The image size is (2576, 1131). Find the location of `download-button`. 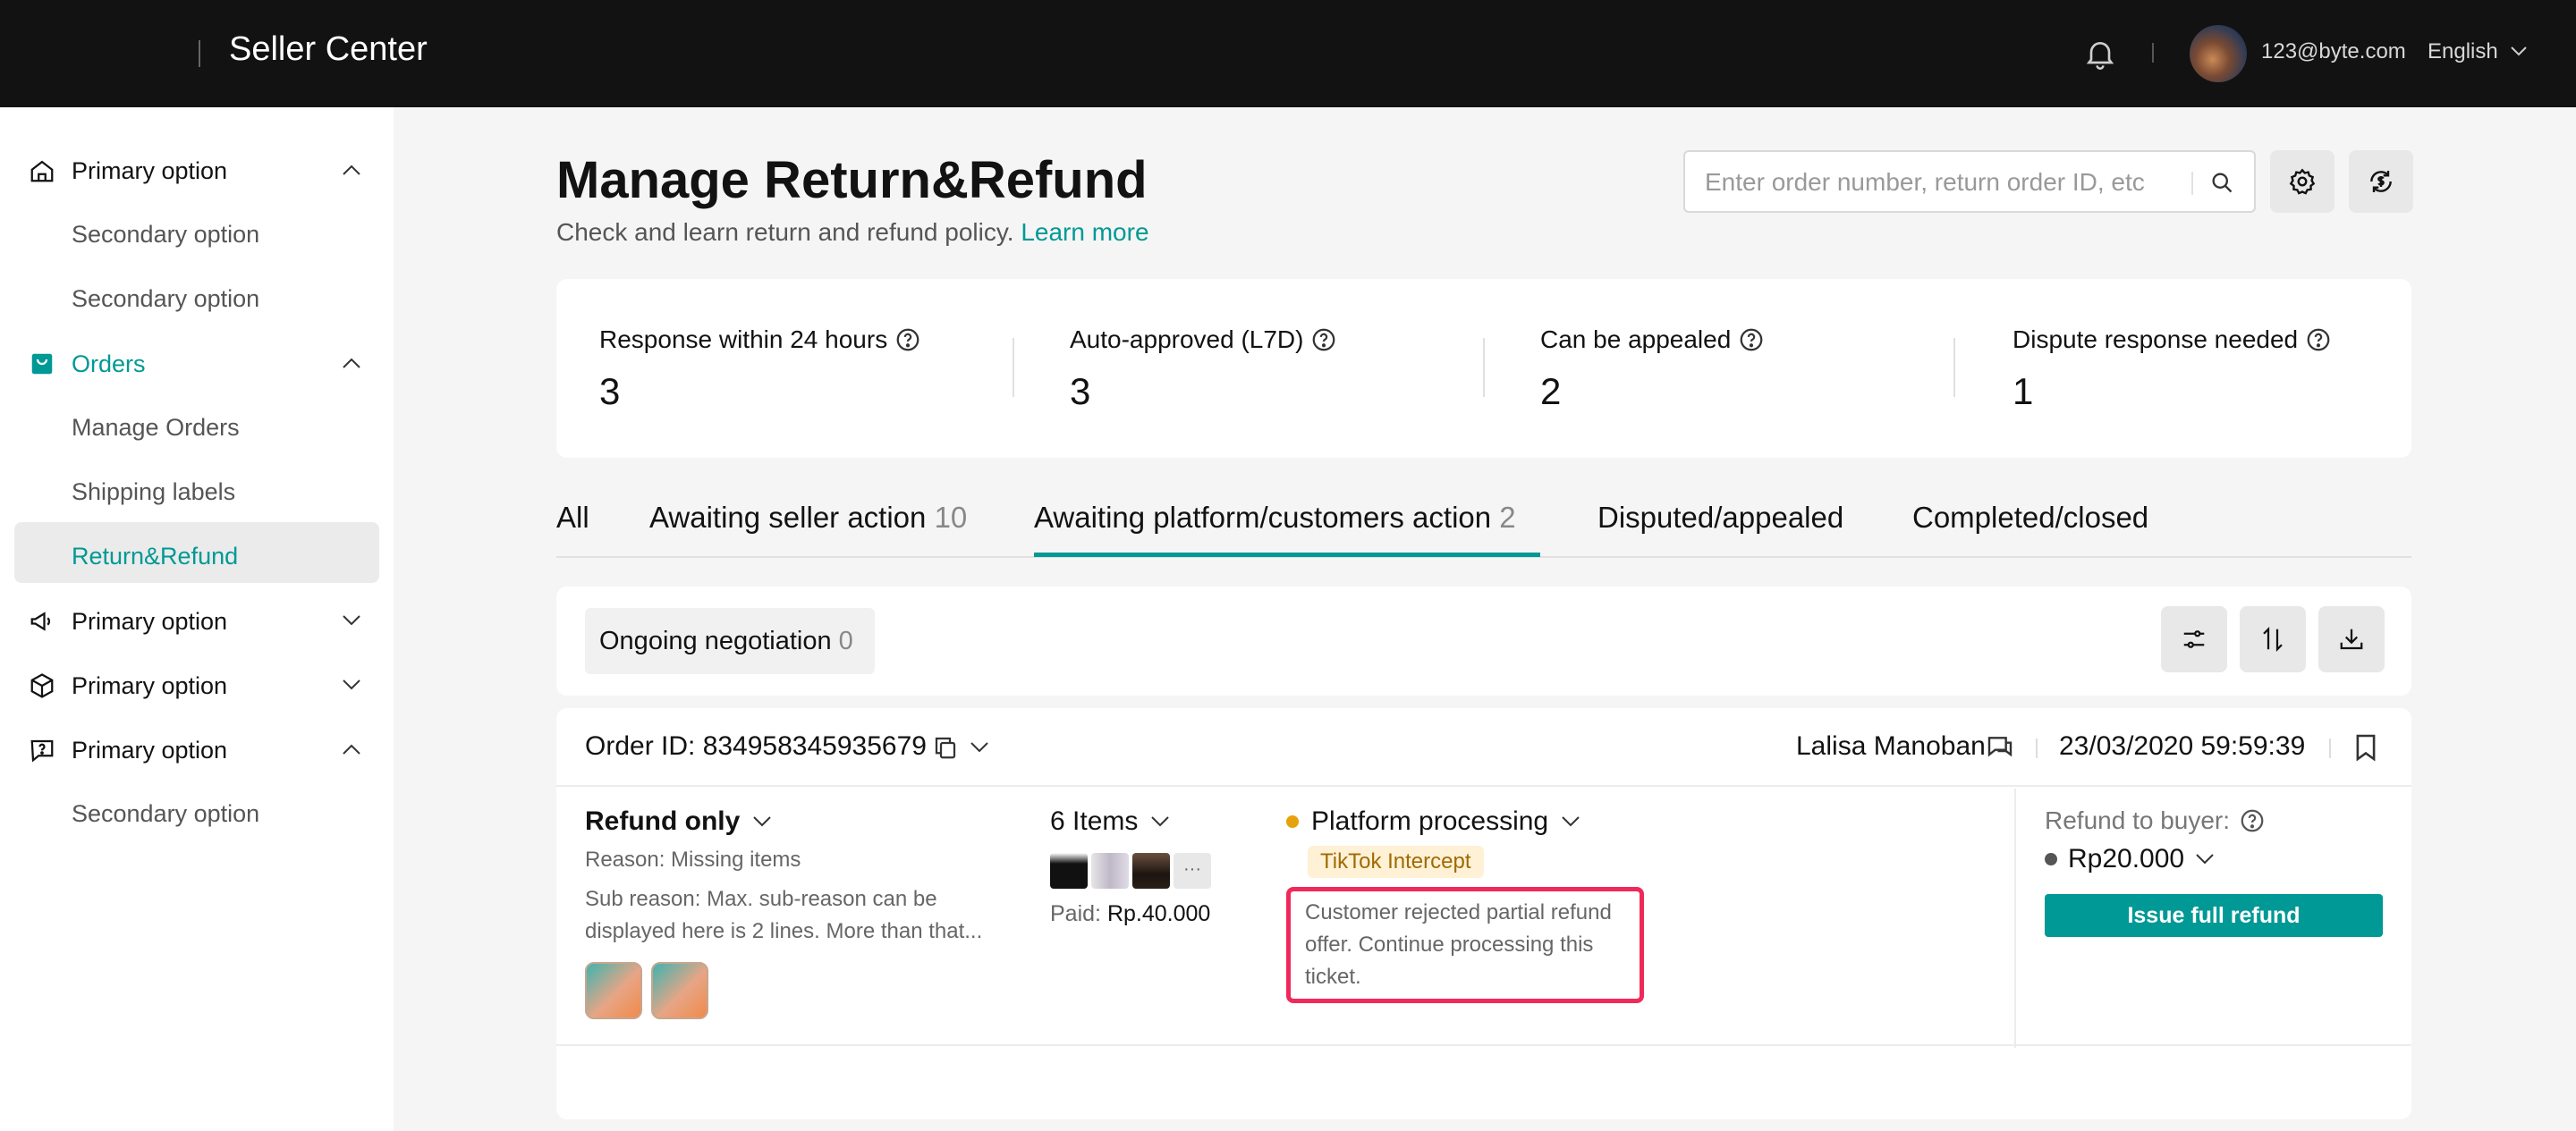

download-button is located at coordinates (2351, 639).